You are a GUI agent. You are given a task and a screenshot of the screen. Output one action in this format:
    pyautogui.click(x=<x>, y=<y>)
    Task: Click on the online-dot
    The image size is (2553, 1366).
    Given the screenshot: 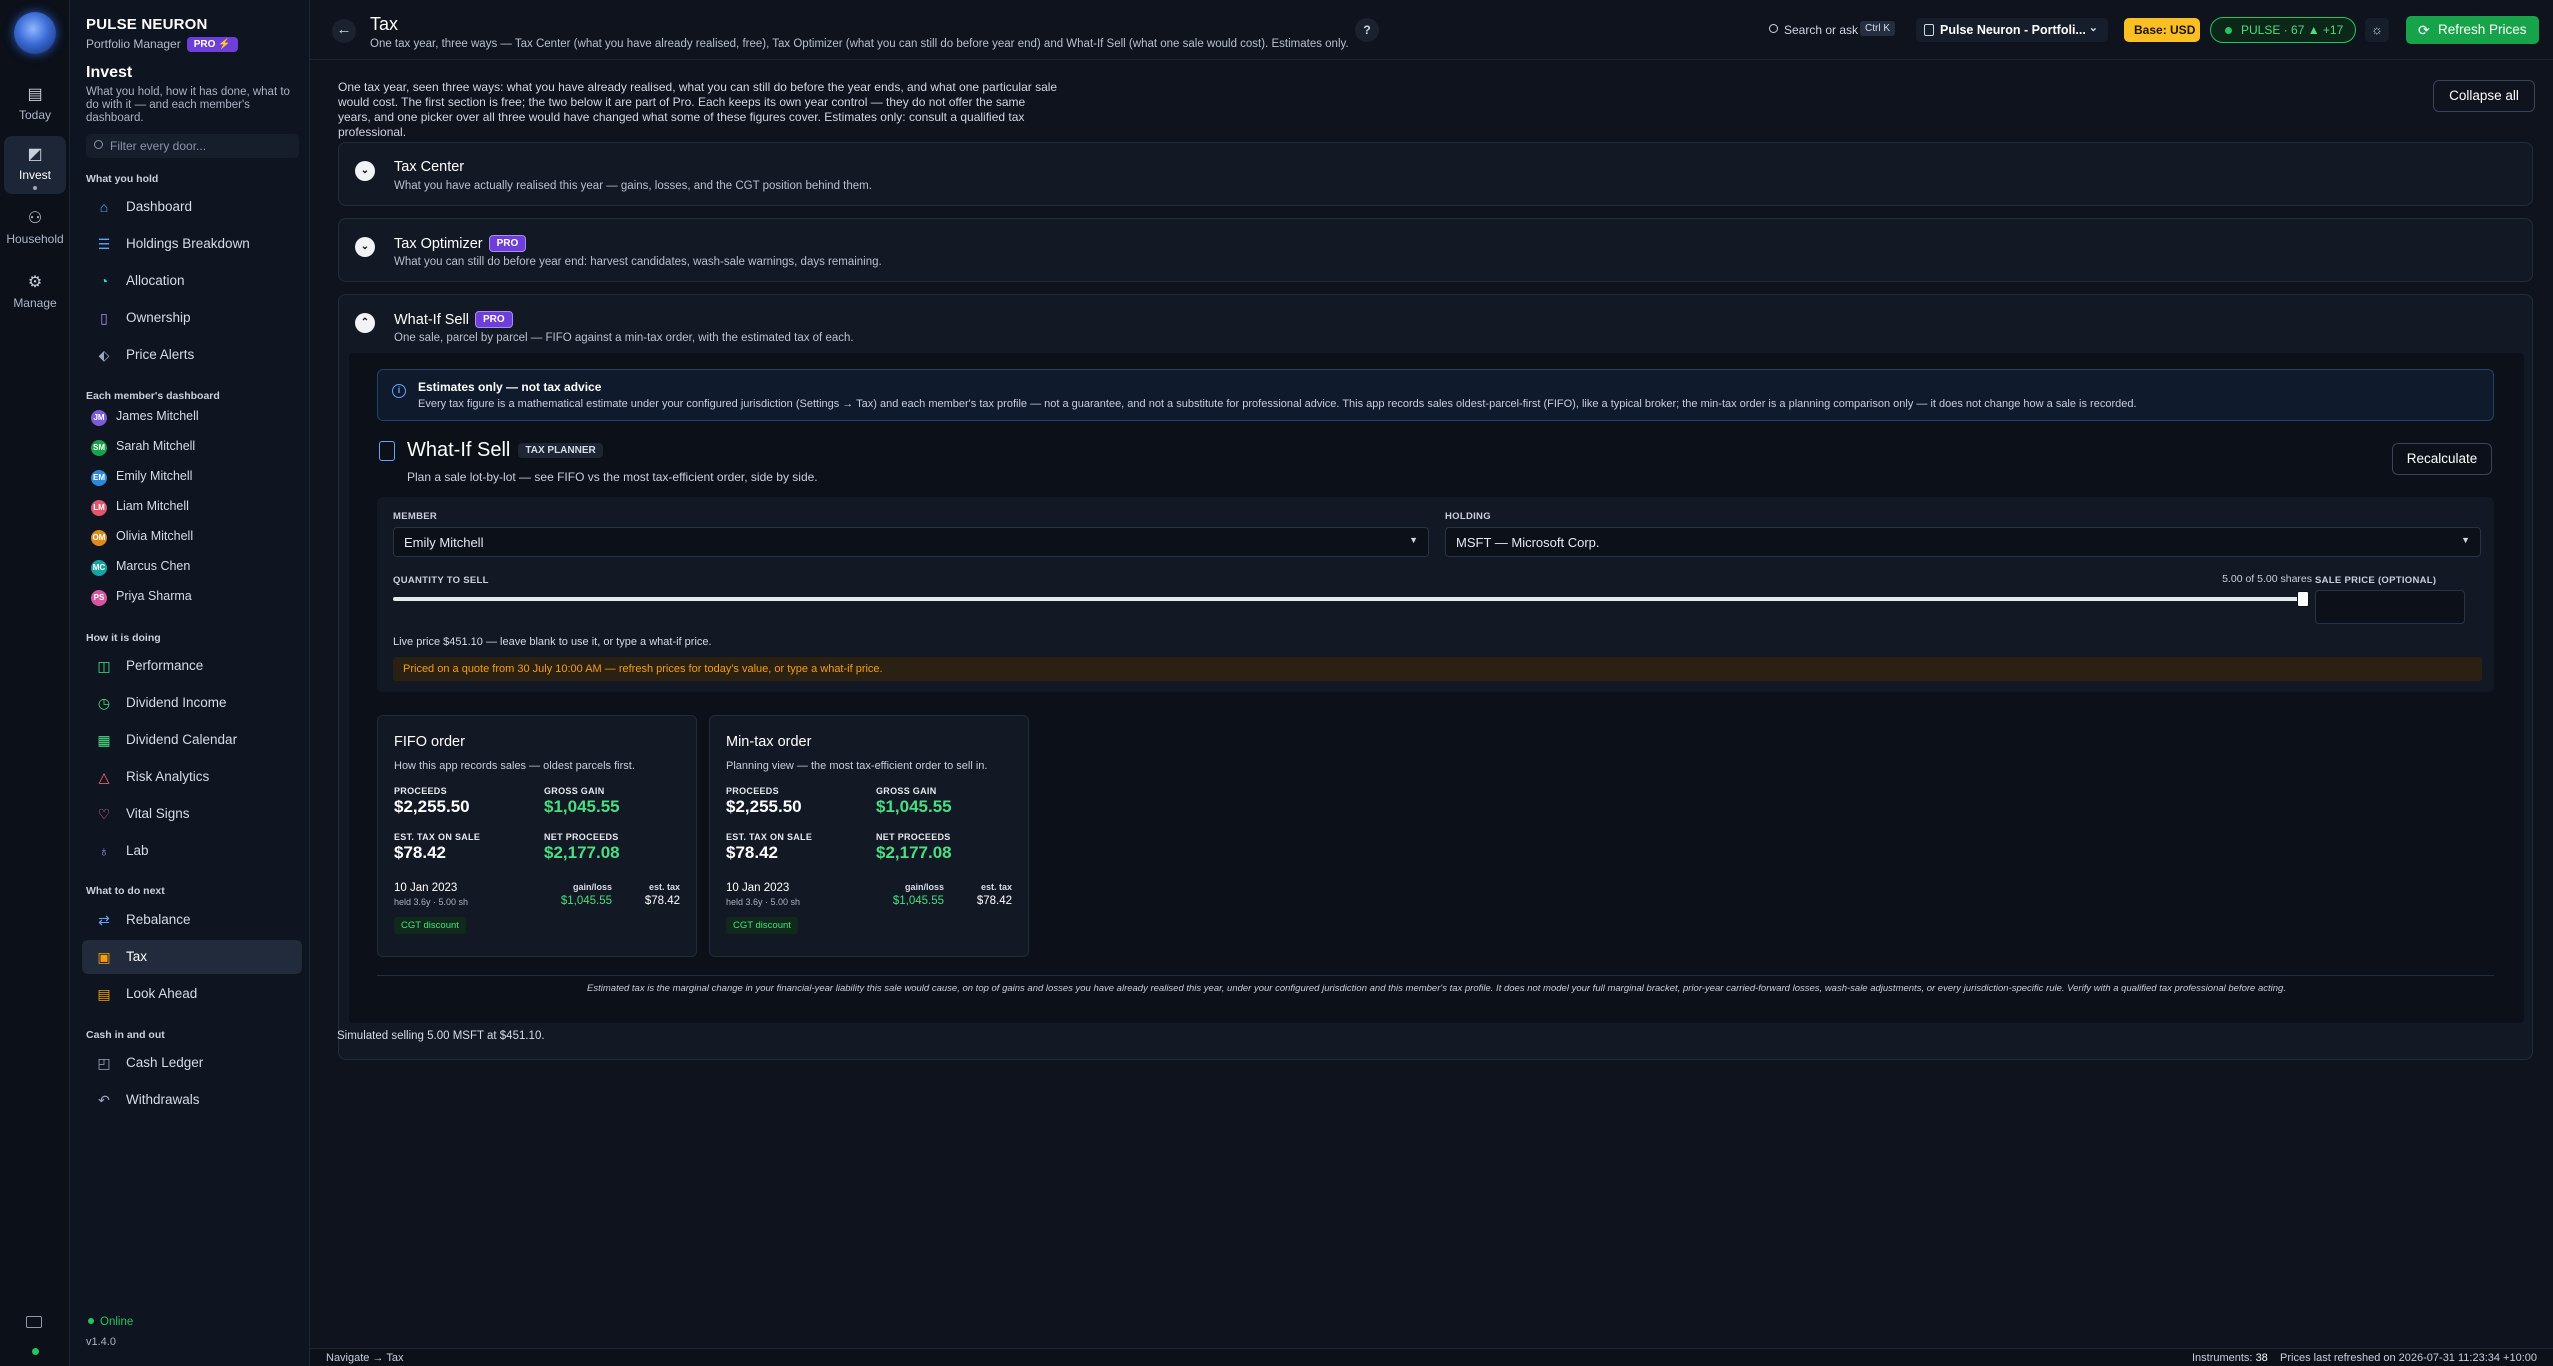 What is the action you would take?
    pyautogui.click(x=91, y=1321)
    